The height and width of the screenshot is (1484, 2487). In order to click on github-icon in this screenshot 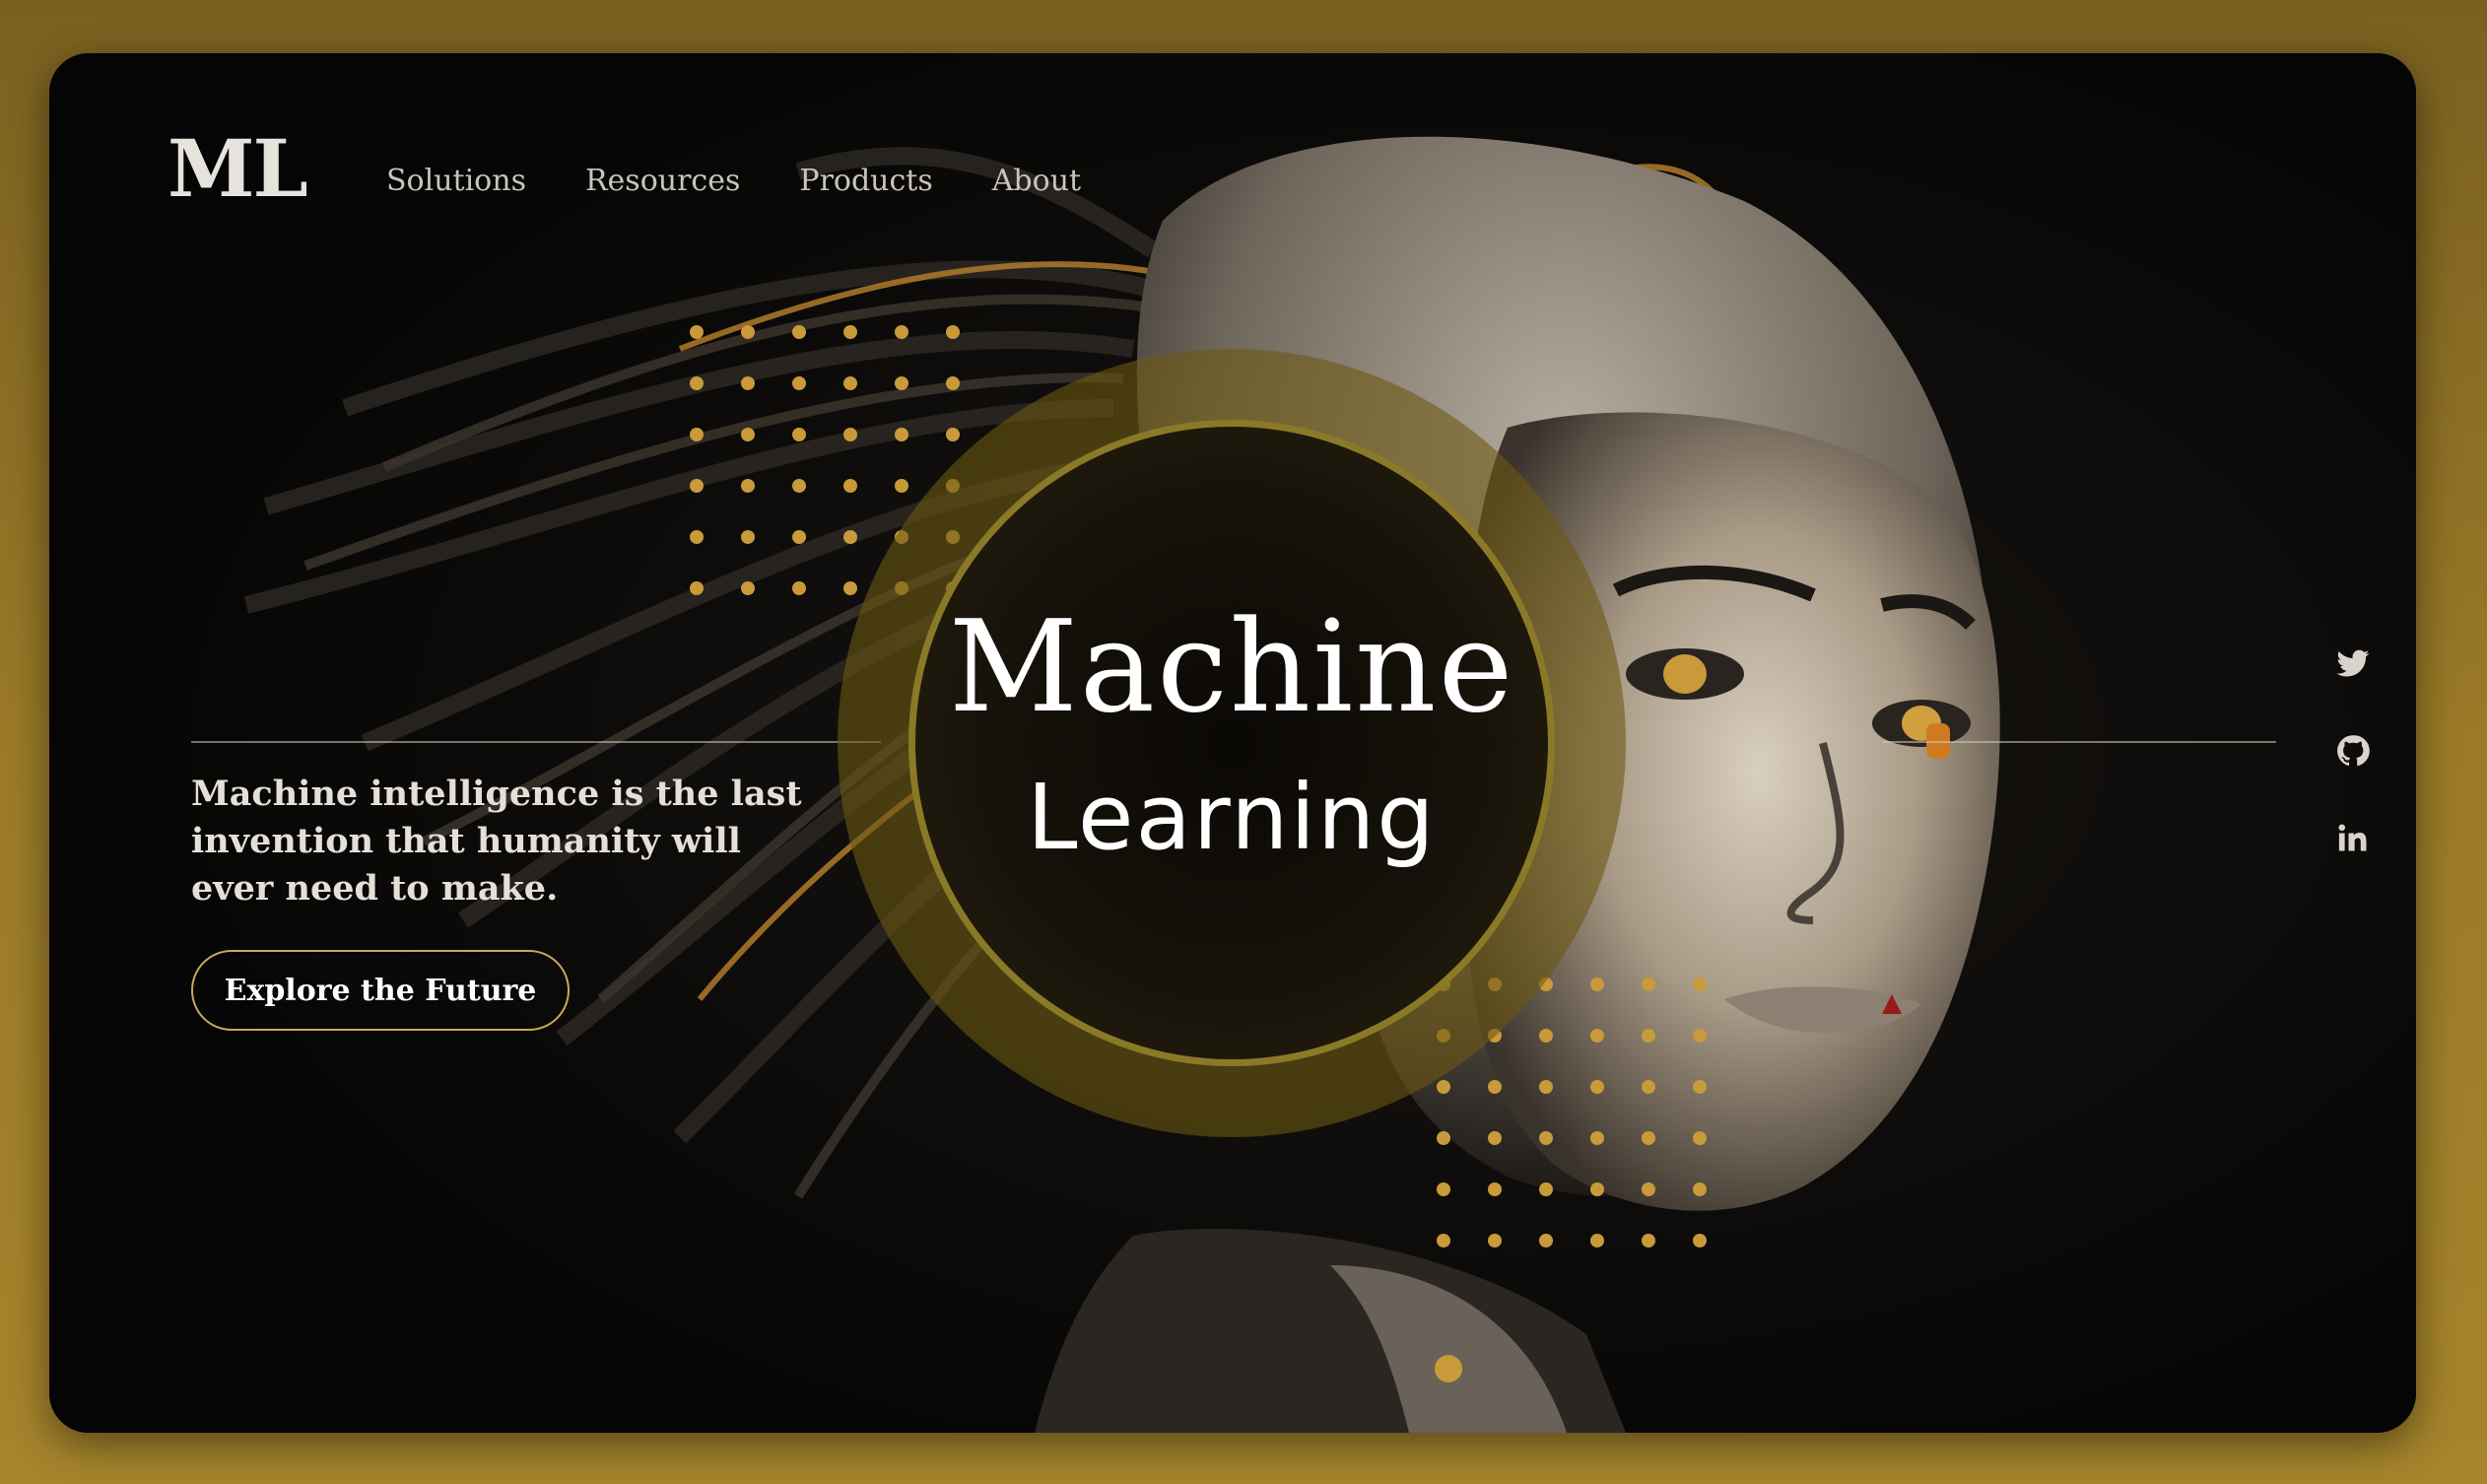, I will do `click(2353, 751)`.